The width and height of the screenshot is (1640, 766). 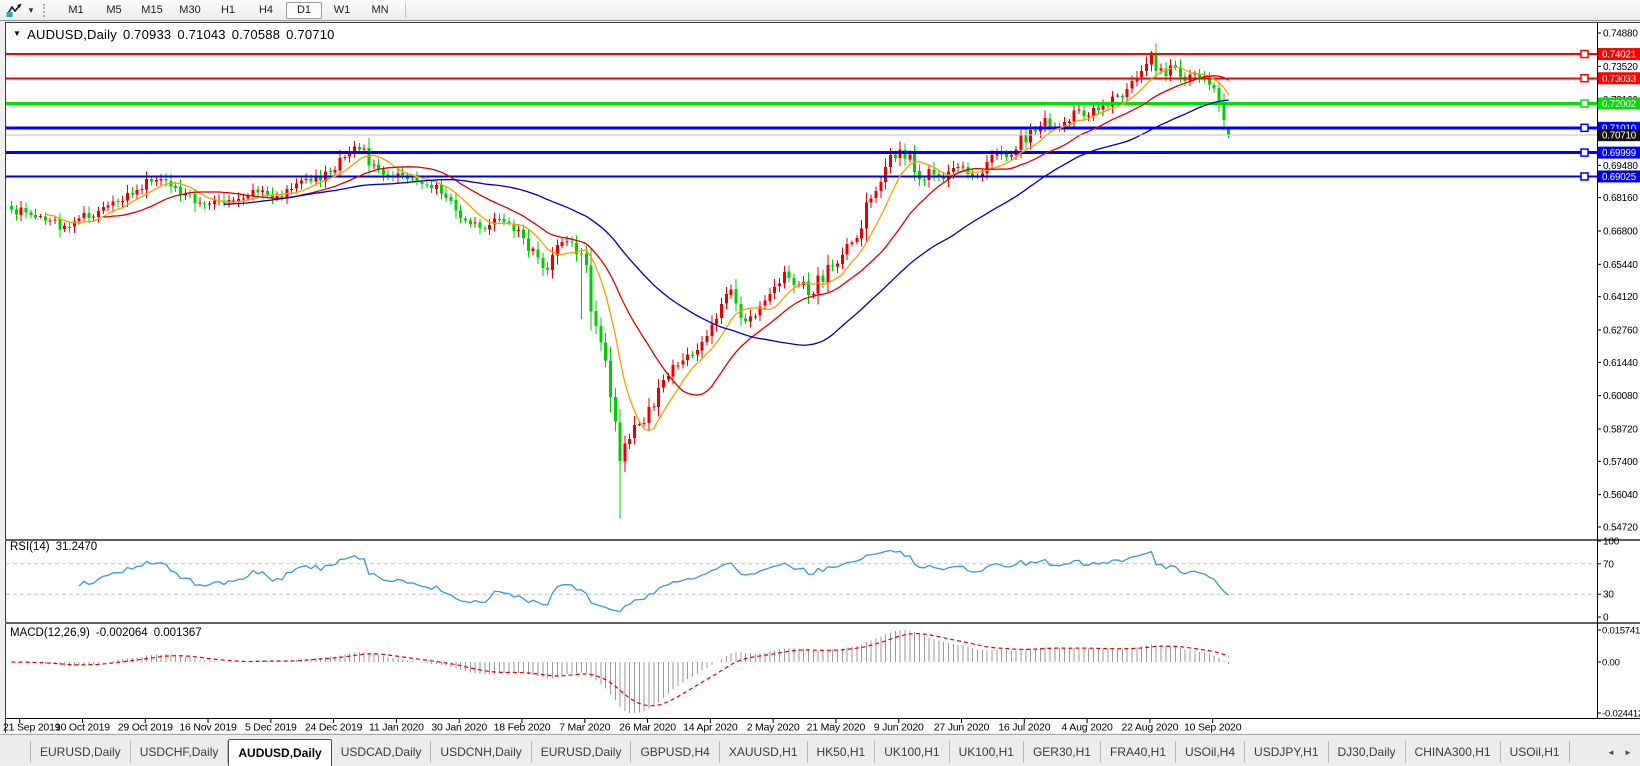 I want to click on svg-text: 16 Jul 2020, so click(x=1024, y=728).